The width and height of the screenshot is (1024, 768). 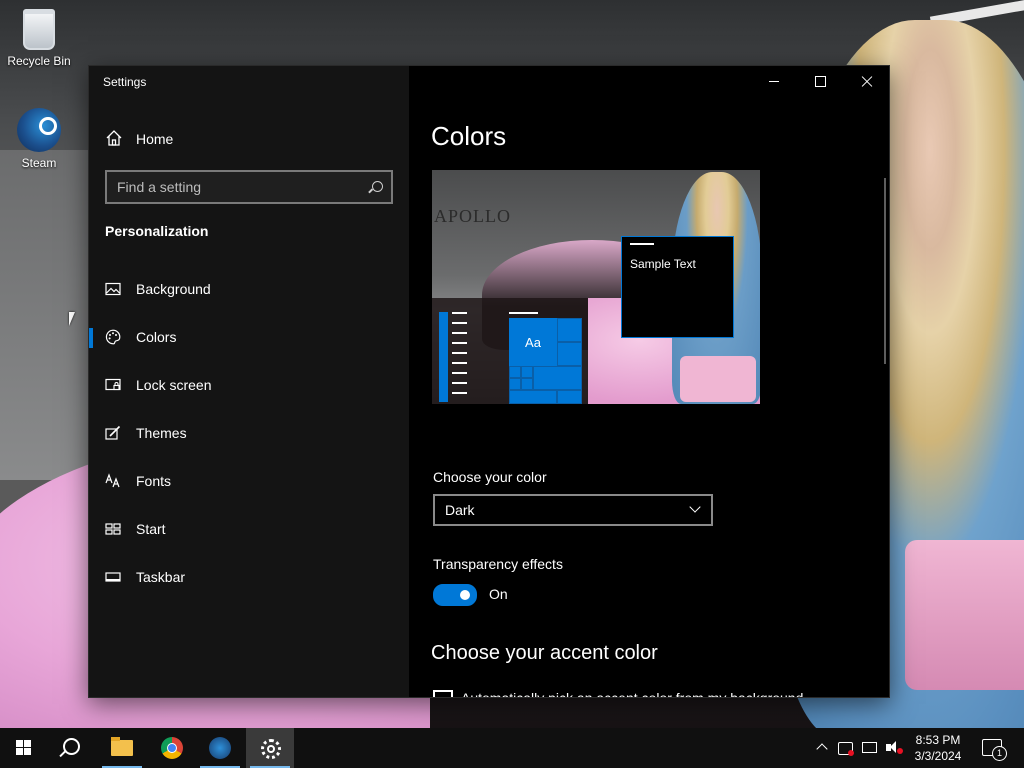 What do you see at coordinates (900, 751) in the screenshot?
I see `mute-badge` at bounding box center [900, 751].